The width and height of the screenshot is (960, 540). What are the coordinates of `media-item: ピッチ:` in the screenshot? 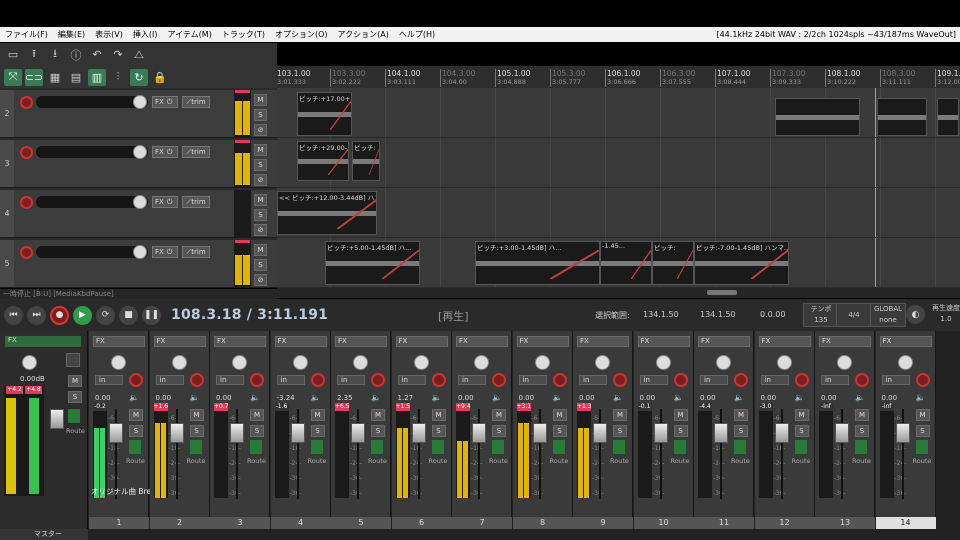 It's located at (366, 161).